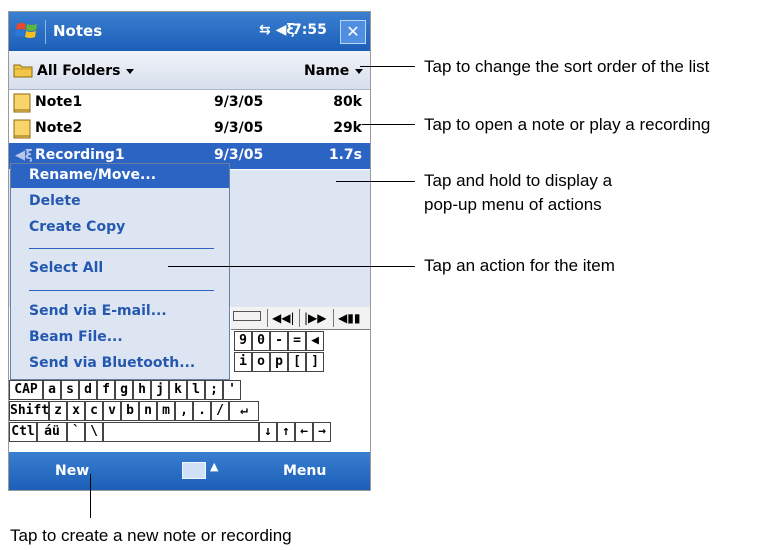  Describe the element at coordinates (88, 390) in the screenshot. I see `key: d` at that location.